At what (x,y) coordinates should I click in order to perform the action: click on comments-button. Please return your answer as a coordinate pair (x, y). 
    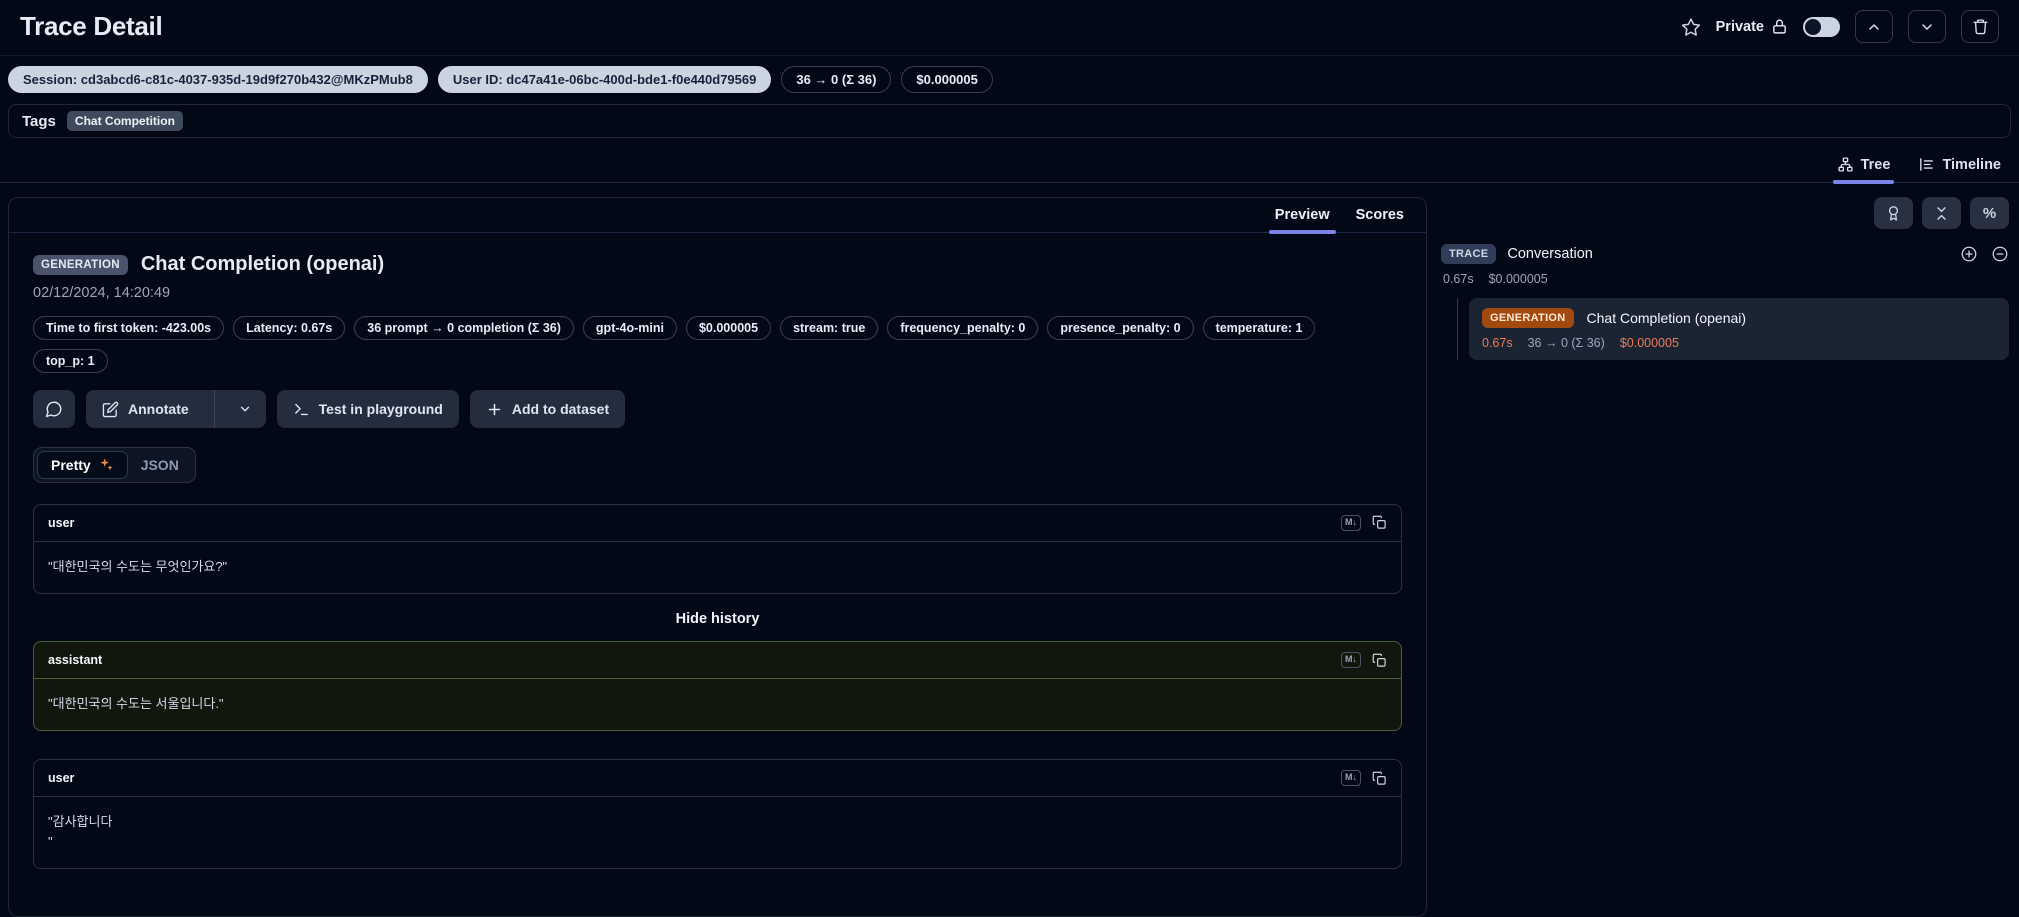
    Looking at the image, I should click on (54, 409).